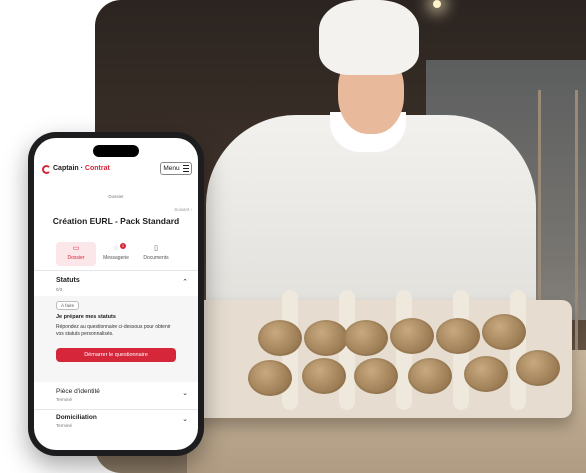 This screenshot has width=586, height=473. I want to click on start-questionnaire-button: Démarrer le questionnaire, so click(116, 355).